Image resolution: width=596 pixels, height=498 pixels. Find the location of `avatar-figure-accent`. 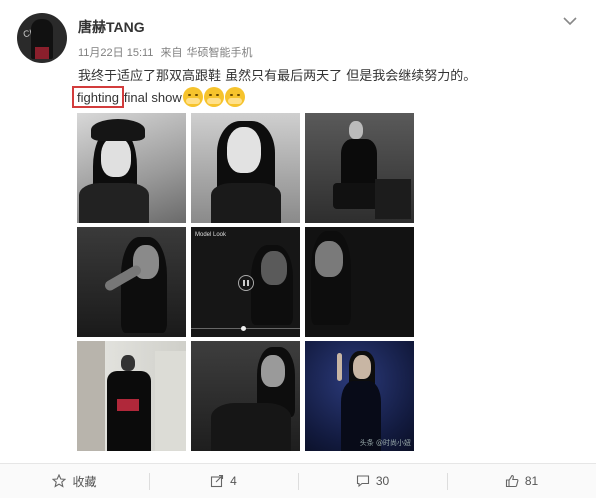

avatar-figure-accent is located at coordinates (42, 53).